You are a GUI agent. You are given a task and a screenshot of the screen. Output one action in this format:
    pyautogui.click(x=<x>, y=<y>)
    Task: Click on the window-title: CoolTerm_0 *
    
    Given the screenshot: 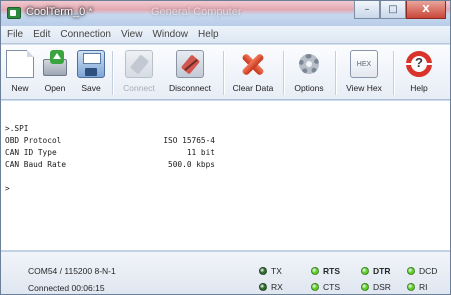 What is the action you would take?
    pyautogui.click(x=59, y=12)
    